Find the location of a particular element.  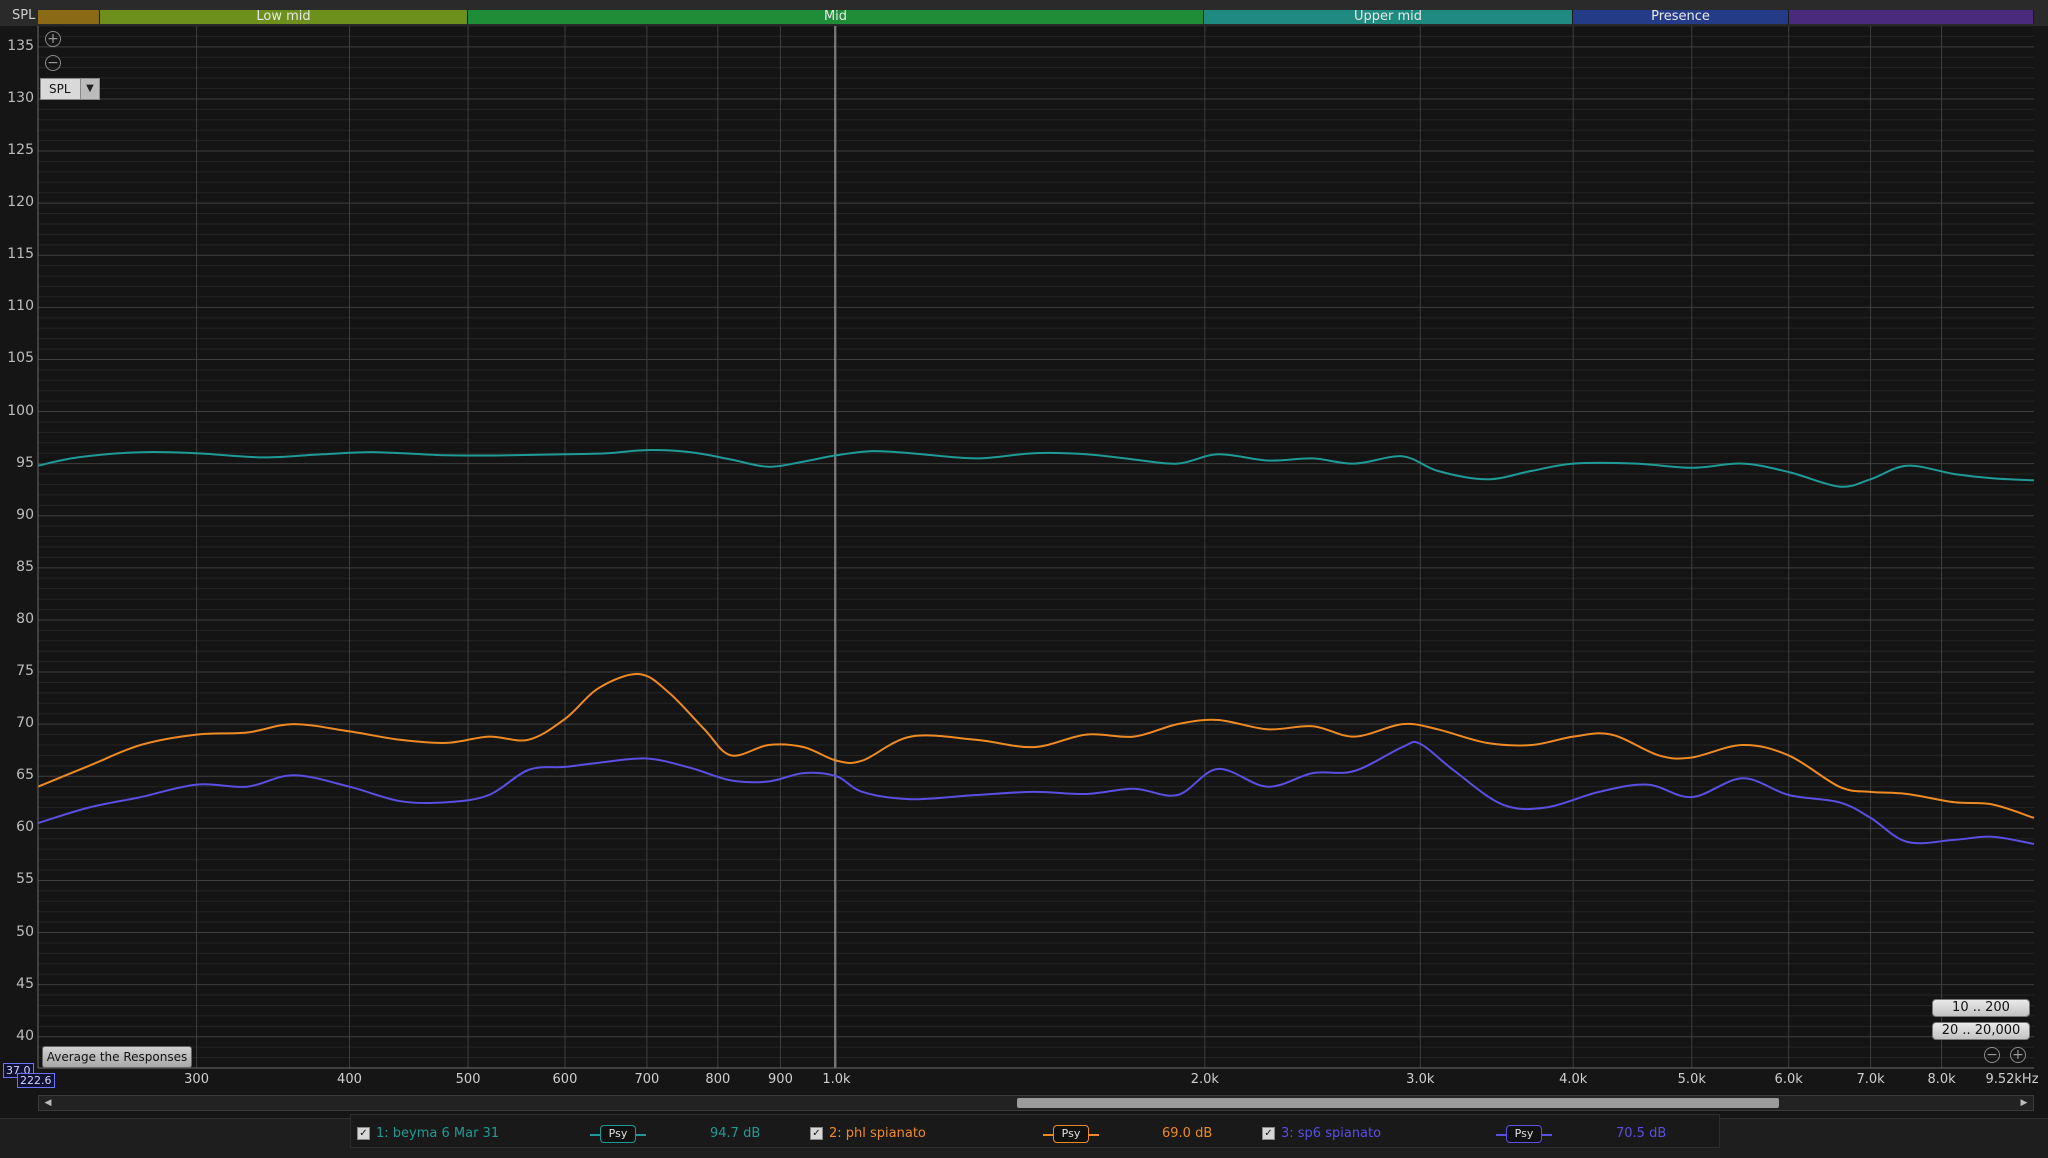

cursor-x-readout: 222.6 is located at coordinates (36, 1080).